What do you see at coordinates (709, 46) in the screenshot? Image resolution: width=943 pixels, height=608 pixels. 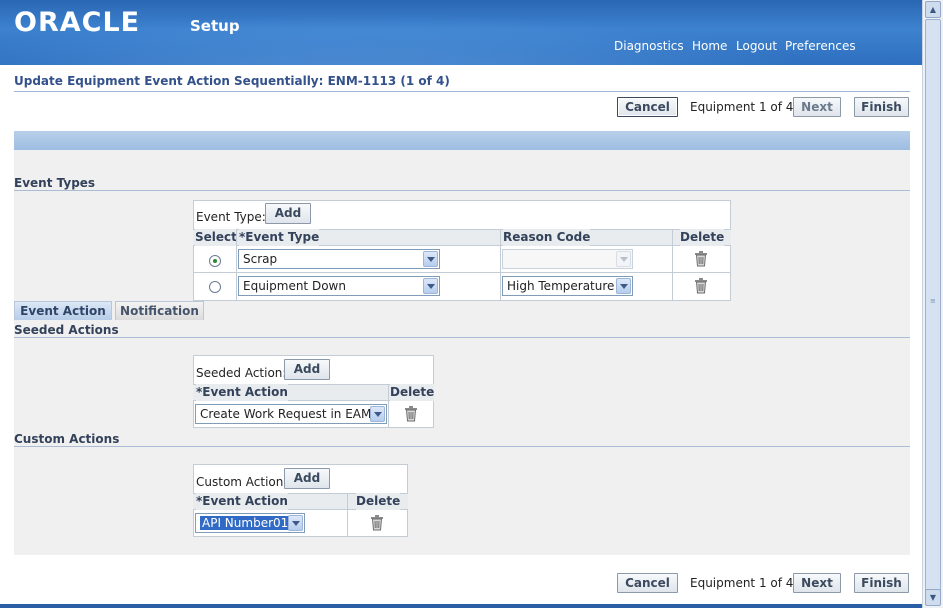 I see `nav-link-home: Home` at bounding box center [709, 46].